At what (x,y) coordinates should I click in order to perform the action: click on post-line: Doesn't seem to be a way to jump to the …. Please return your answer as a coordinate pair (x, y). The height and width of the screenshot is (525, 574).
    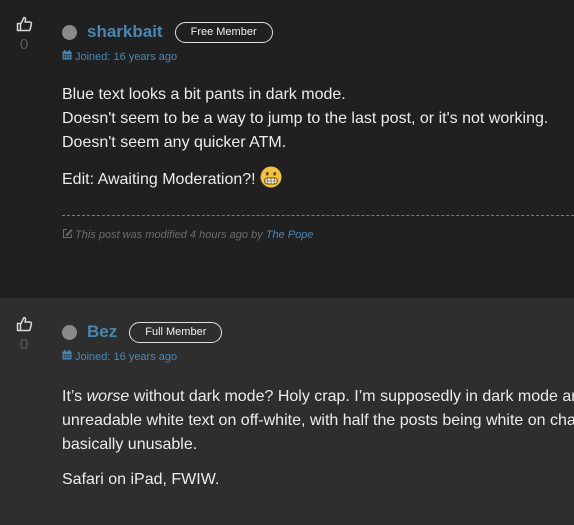
    Looking at the image, I should click on (305, 118).